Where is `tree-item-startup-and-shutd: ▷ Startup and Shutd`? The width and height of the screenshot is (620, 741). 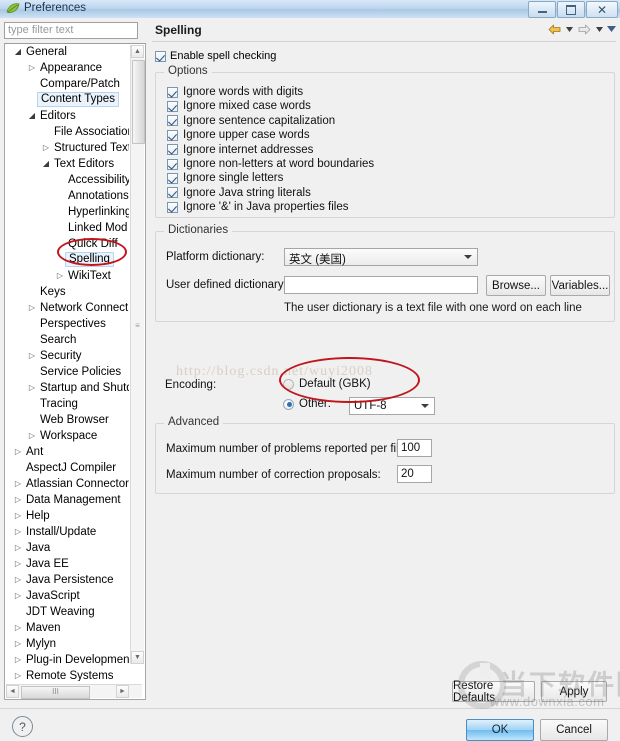
tree-item-startup-and-shutd: ▷ Startup and Shutd is located at coordinates (67, 388).